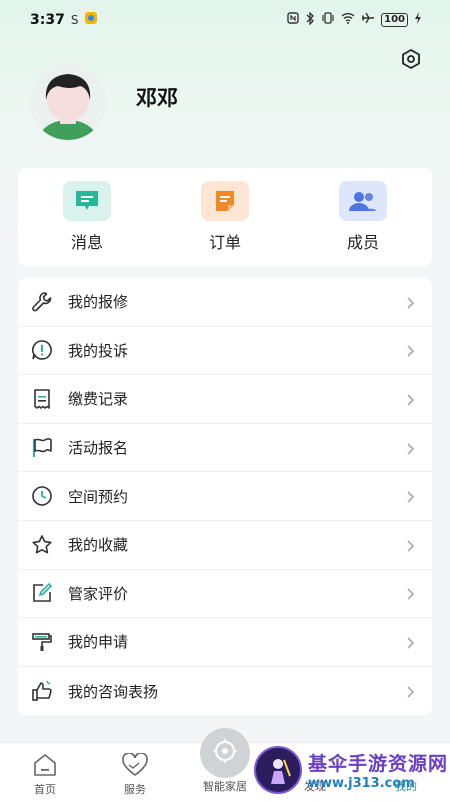 This screenshot has height=801, width=450. What do you see at coordinates (42, 496) in the screenshot?
I see `clock-icon` at bounding box center [42, 496].